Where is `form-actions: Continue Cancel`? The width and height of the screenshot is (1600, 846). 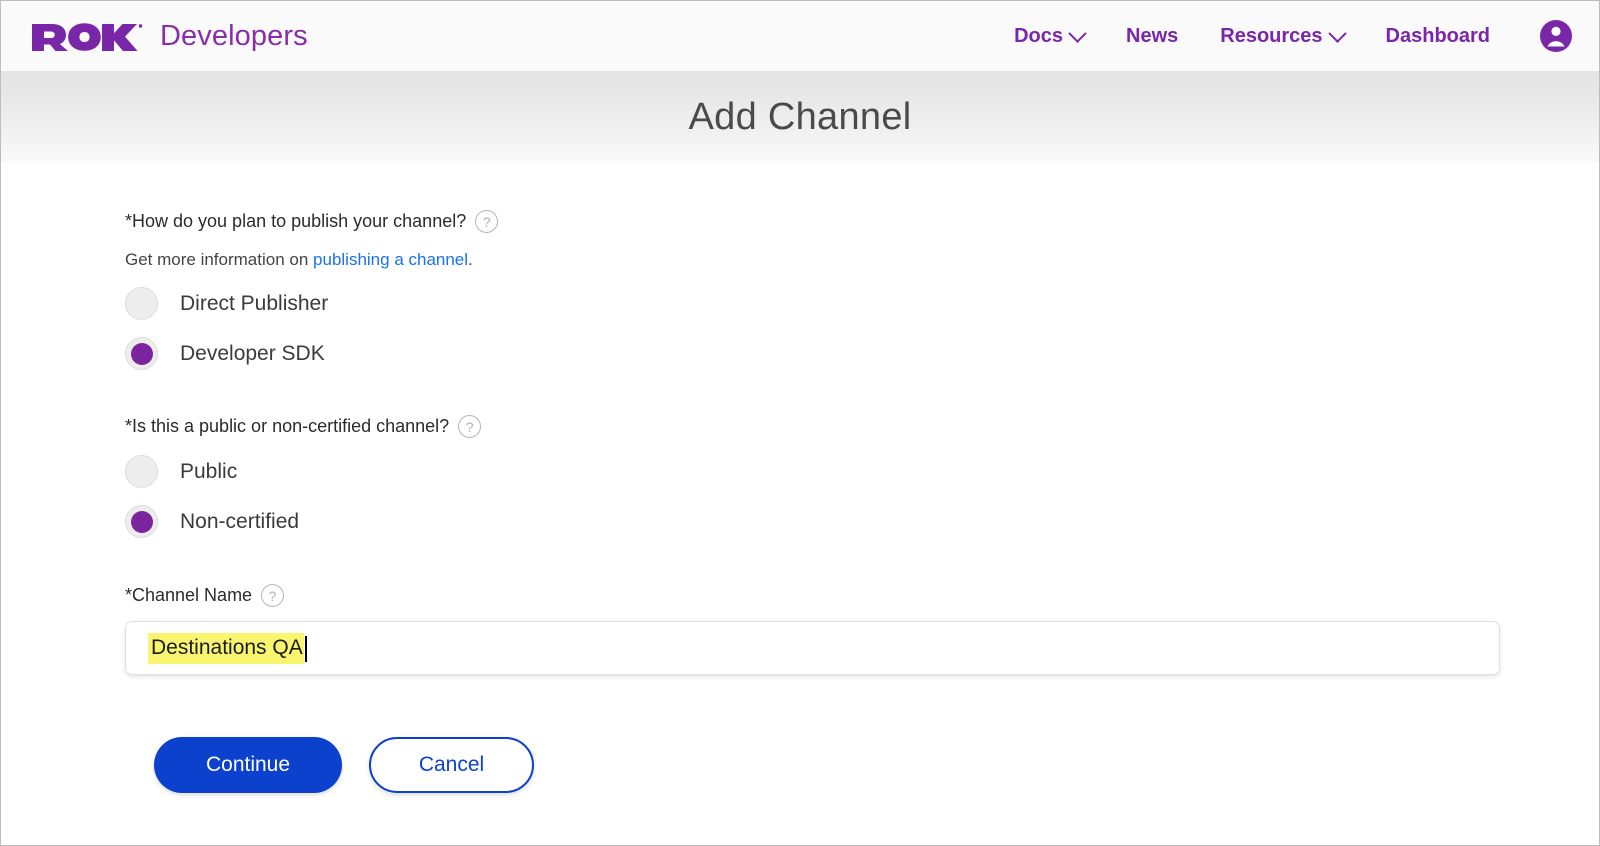
form-actions: Continue Cancel is located at coordinates (876, 765).